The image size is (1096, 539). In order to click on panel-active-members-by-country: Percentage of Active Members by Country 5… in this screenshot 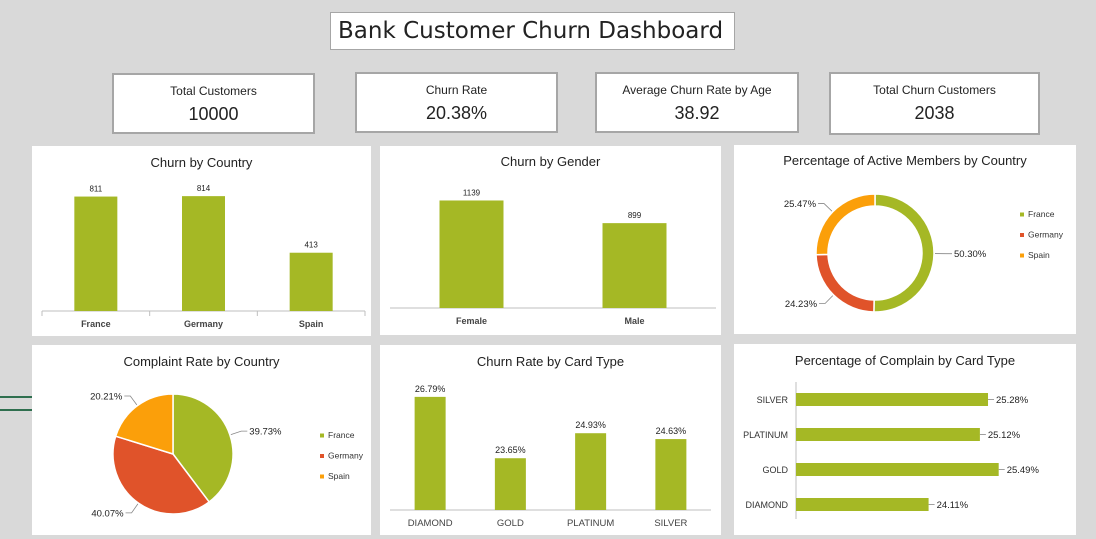, I will do `click(905, 239)`.